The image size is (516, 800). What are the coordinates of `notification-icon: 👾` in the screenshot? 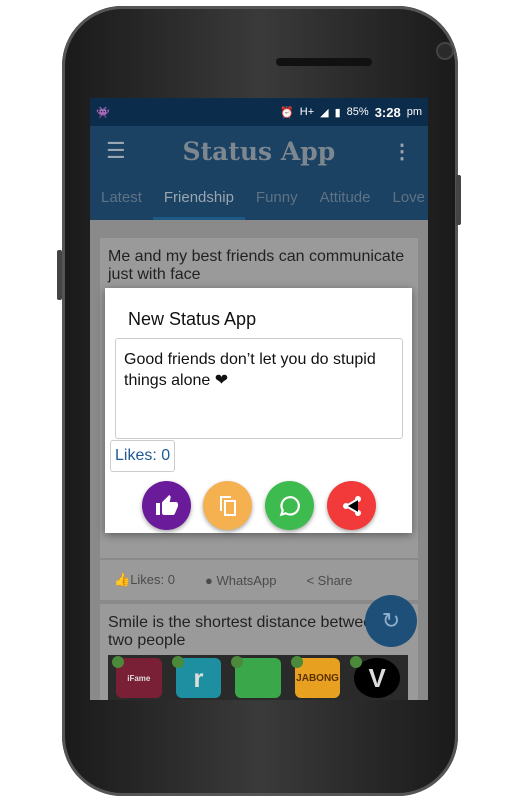 It's located at (103, 112).